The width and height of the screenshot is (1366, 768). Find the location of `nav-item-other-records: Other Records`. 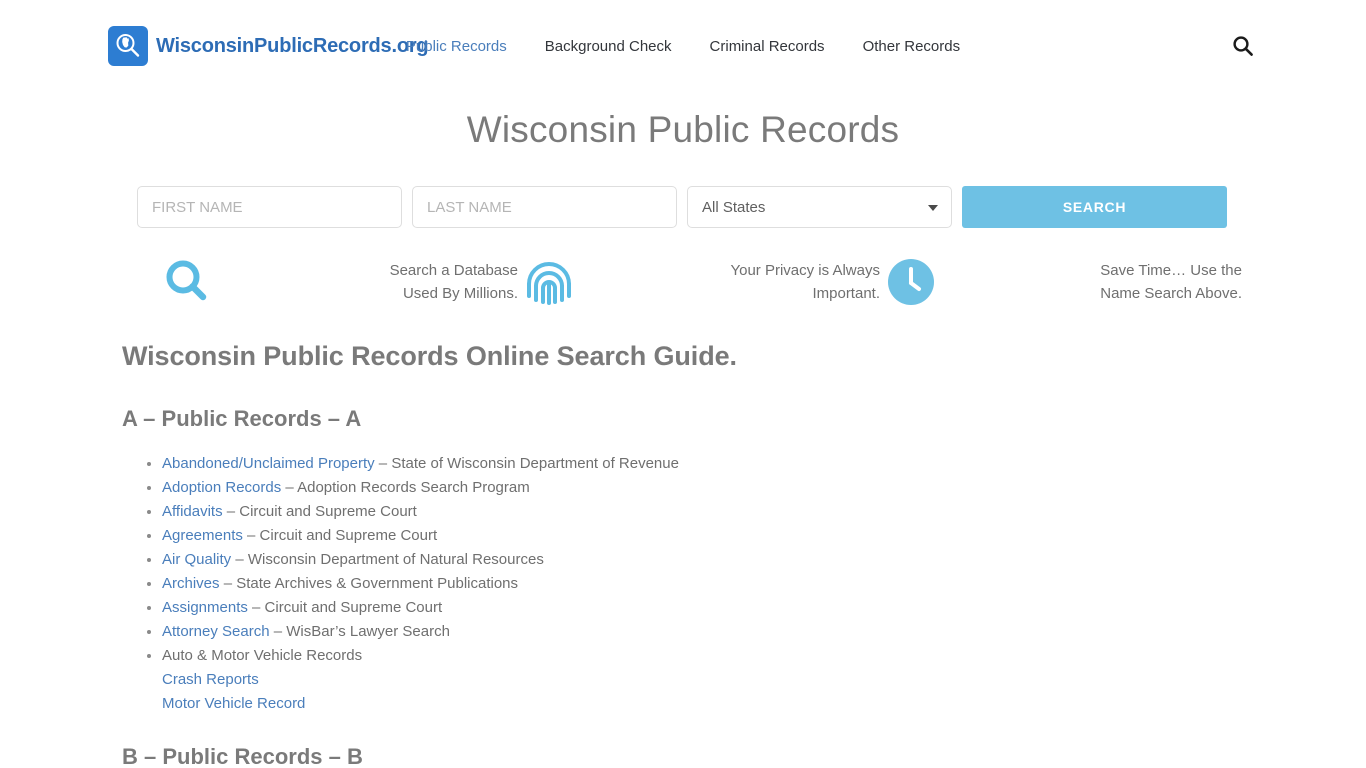

nav-item-other-records: Other Records is located at coordinates (912, 46).